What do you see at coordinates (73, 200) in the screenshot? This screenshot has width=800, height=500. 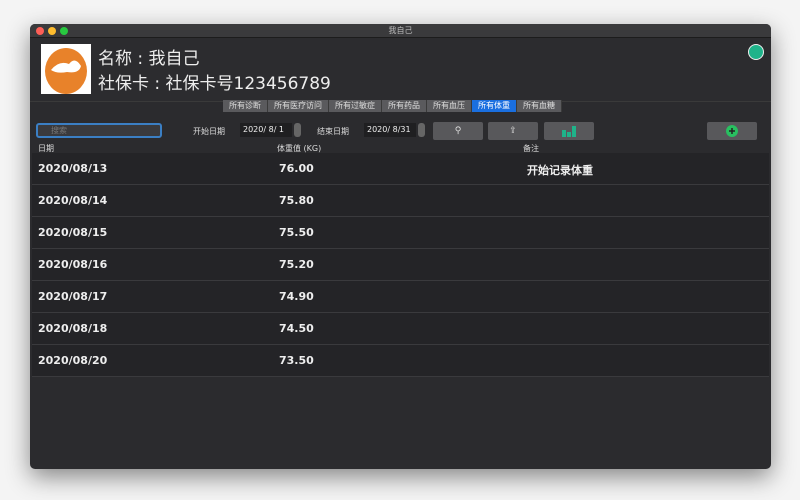 I see `cell-date: 2020/08/14` at bounding box center [73, 200].